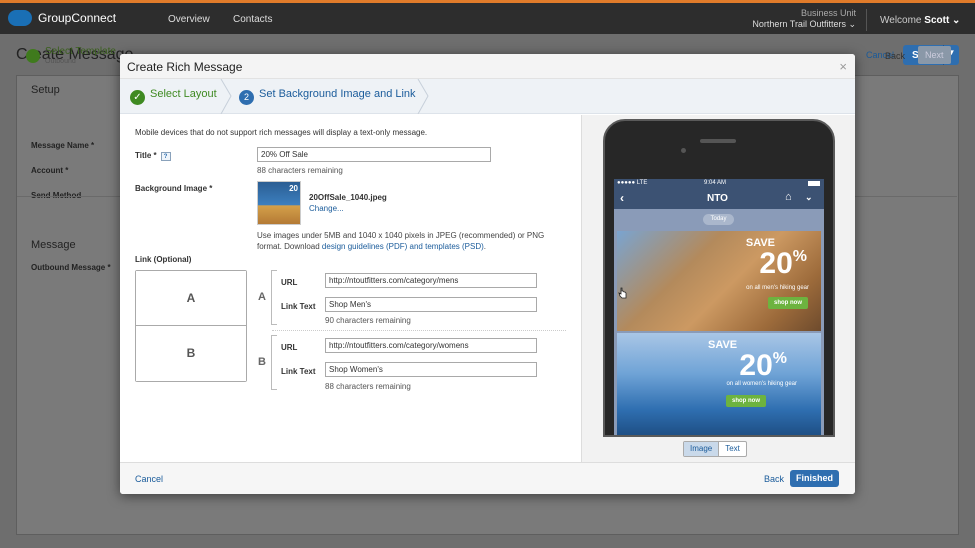 The width and height of the screenshot is (975, 548). I want to click on layout-preview: A B, so click(191, 326).